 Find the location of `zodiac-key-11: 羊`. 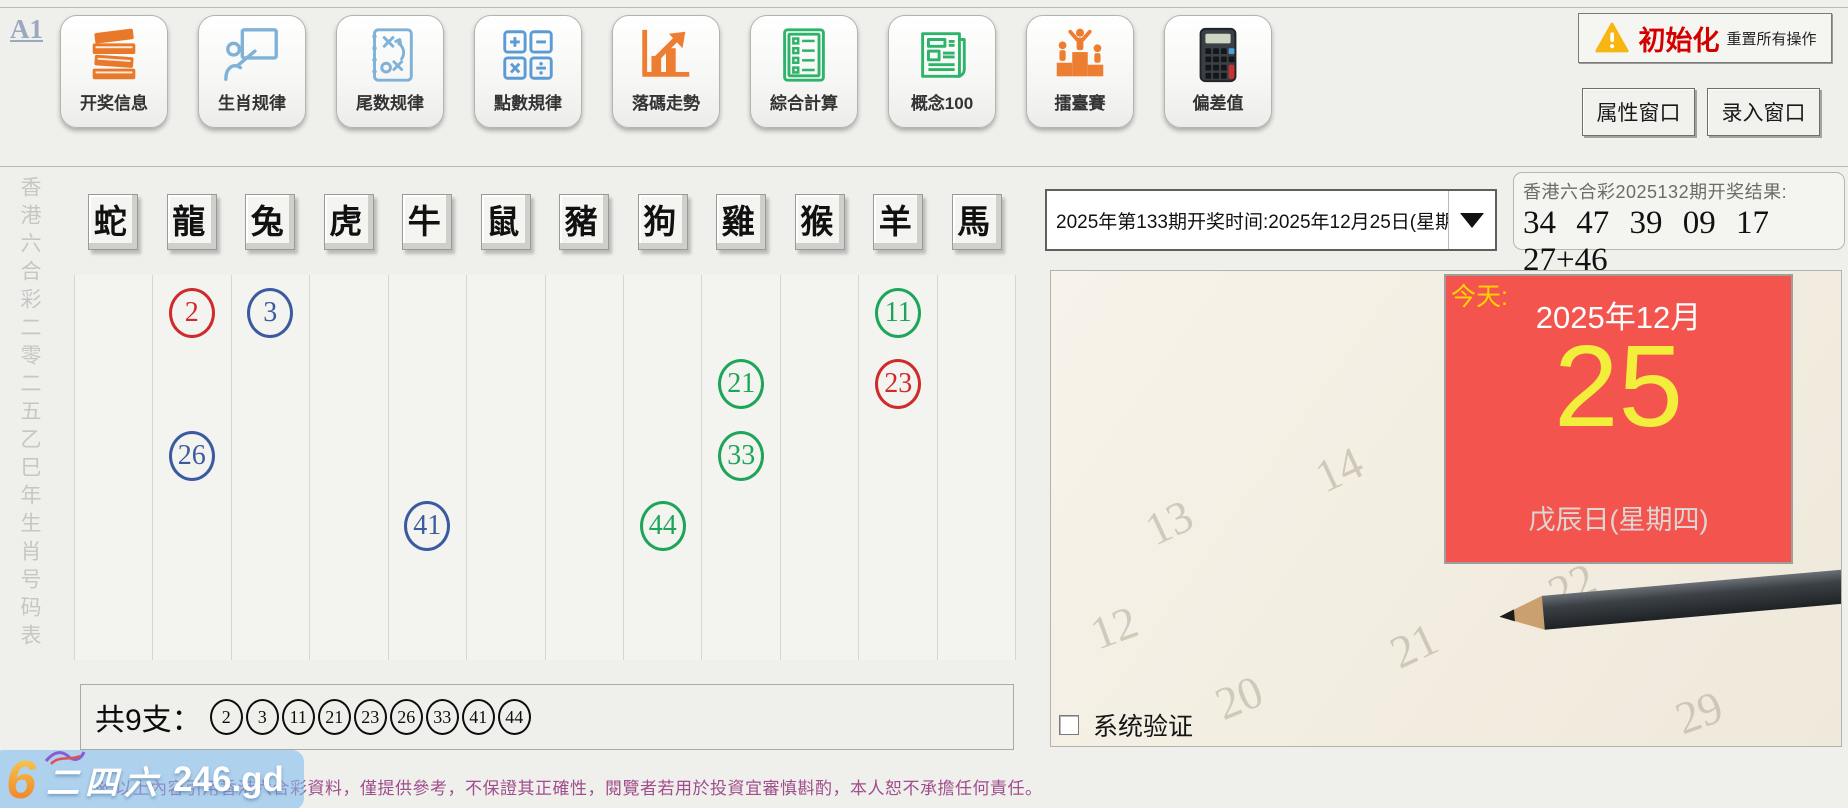

zodiac-key-11: 羊 is located at coordinates (898, 222).